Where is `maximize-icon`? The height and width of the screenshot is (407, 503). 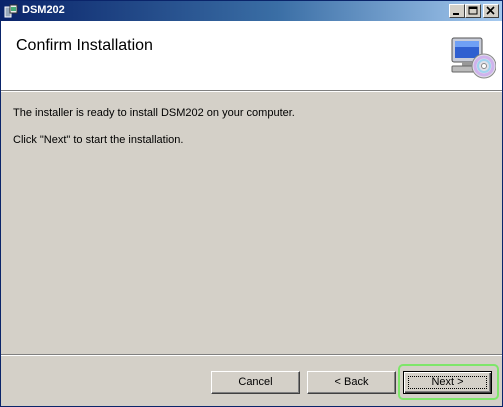
maximize-icon is located at coordinates (473, 10).